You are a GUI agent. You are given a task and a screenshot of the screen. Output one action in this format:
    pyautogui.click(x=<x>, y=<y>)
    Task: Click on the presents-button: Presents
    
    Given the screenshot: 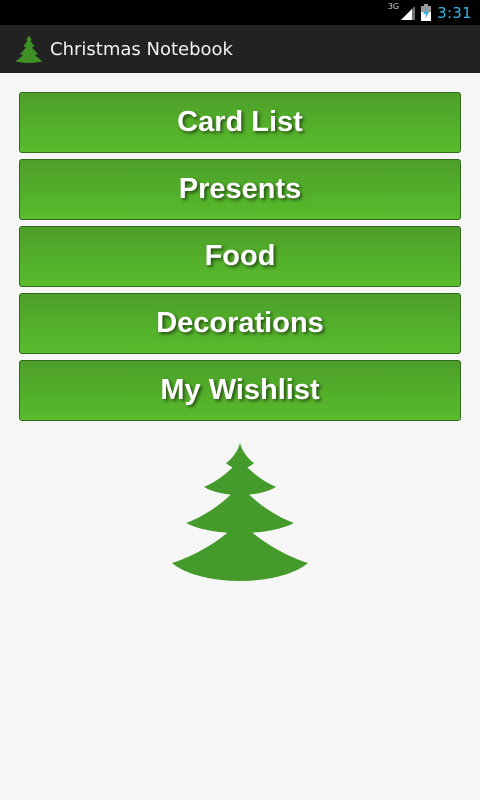 What is the action you would take?
    pyautogui.click(x=240, y=189)
    